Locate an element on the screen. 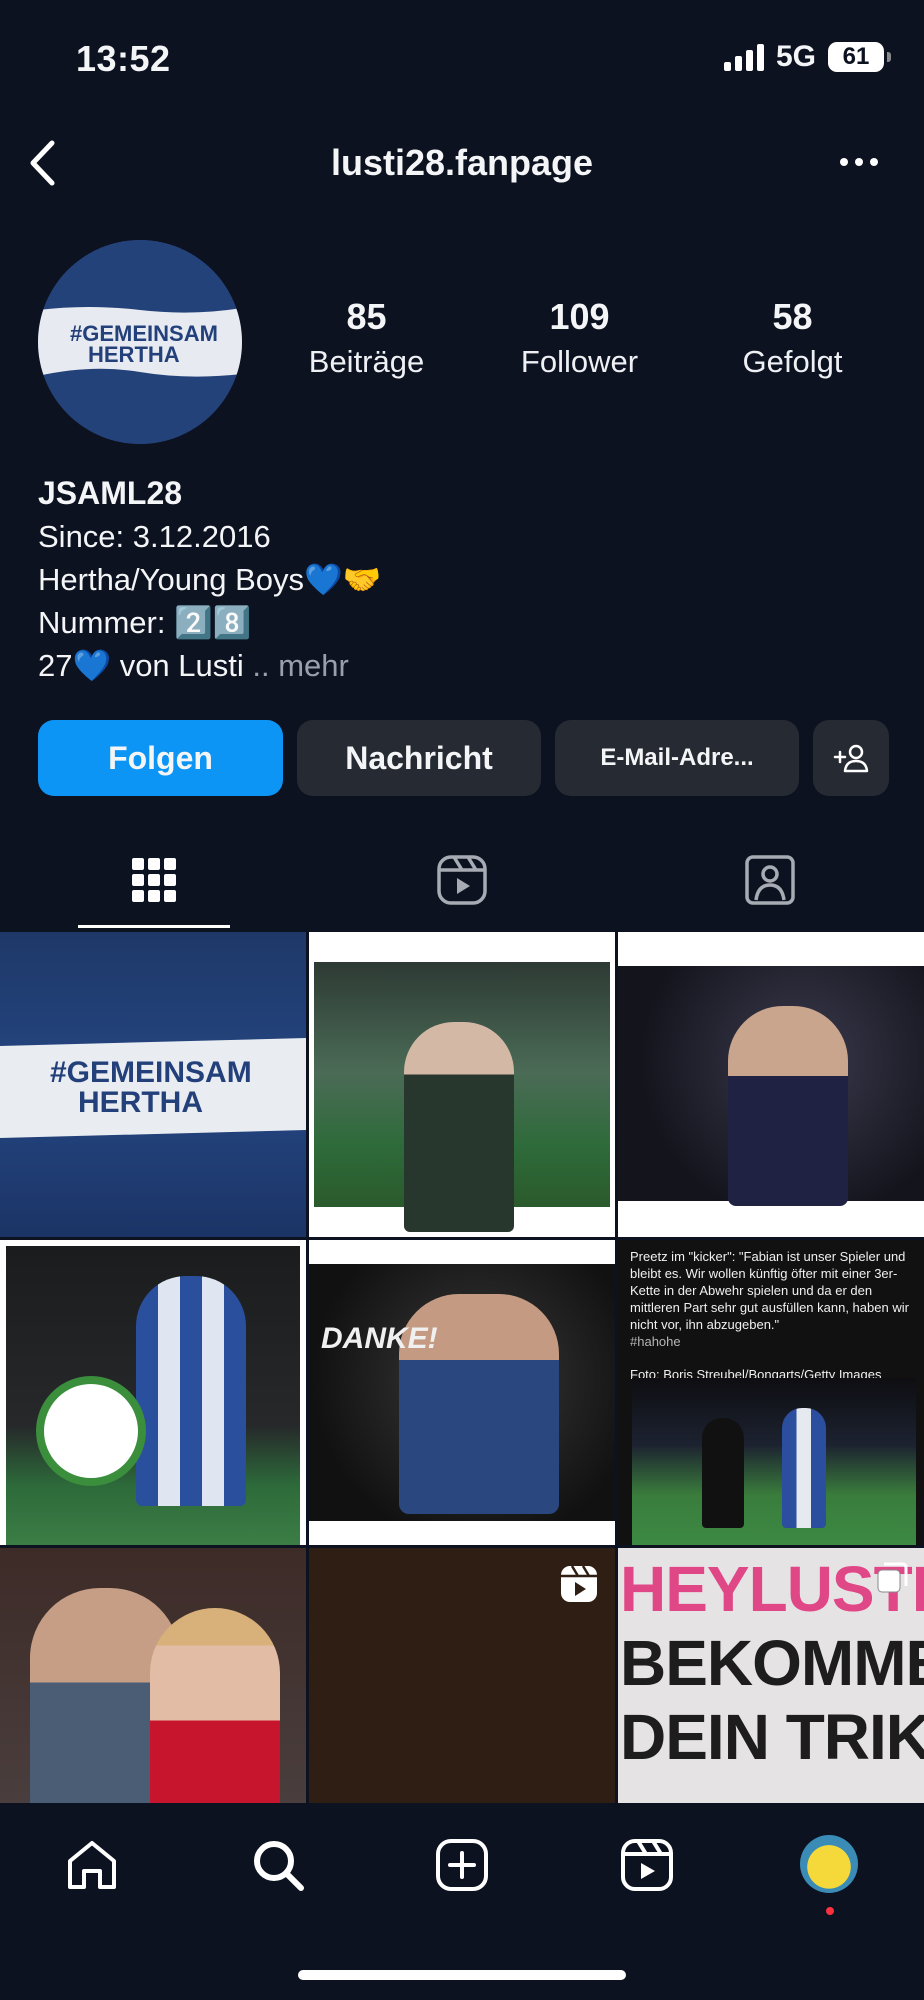 This screenshot has height=2000, width=924. avatar-image: #GEMEINSAM HERTHA is located at coordinates (140, 342).